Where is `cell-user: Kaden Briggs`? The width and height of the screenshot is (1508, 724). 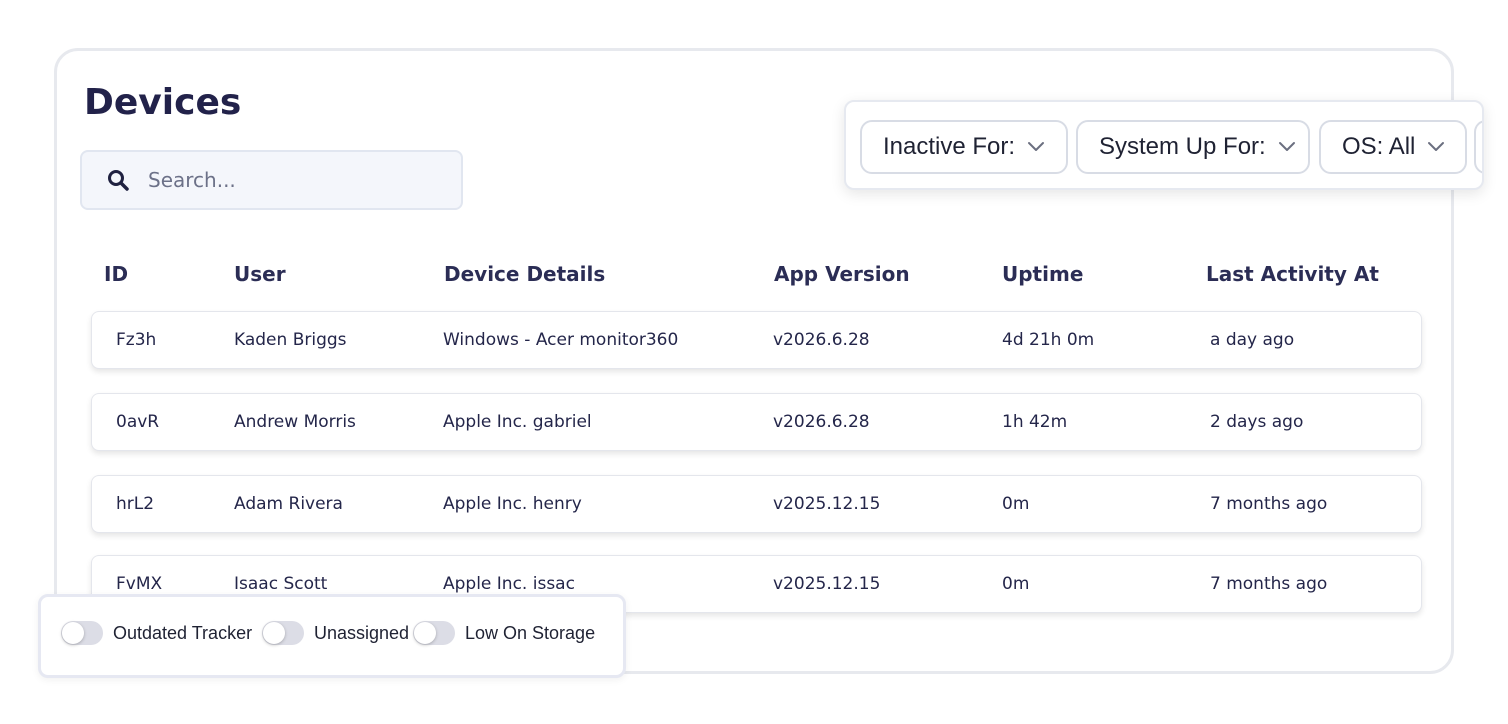 cell-user: Kaden Briggs is located at coordinates (290, 340).